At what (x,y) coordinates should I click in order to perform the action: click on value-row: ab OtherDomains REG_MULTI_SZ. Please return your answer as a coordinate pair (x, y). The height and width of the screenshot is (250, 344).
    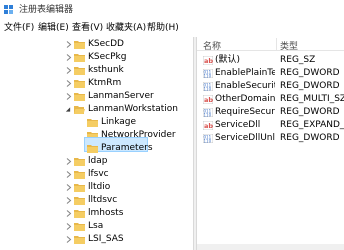
    Looking at the image, I should click on (270, 99).